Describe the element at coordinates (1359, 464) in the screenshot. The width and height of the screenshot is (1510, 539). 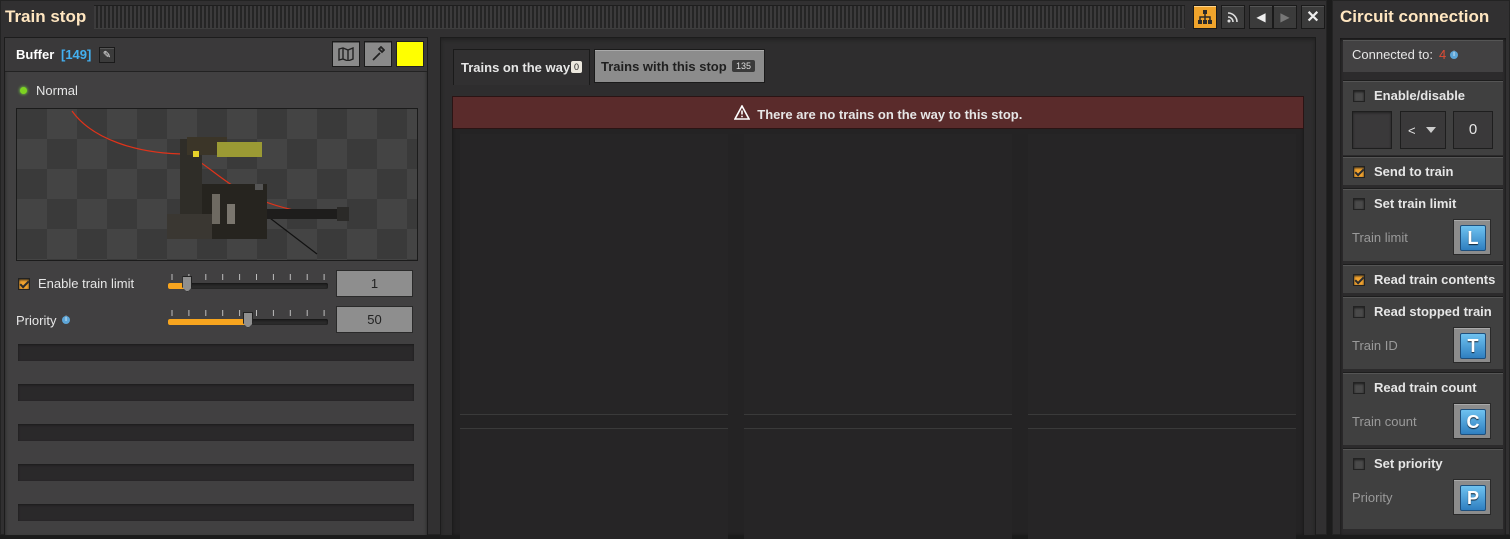
I see `set-priority-checkbox` at that location.